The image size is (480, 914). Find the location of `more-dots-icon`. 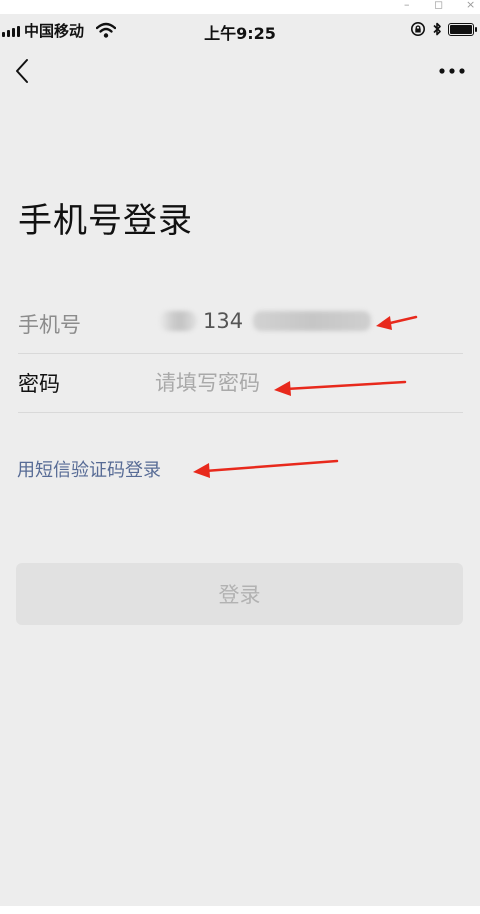

more-dots-icon is located at coordinates (452, 71).